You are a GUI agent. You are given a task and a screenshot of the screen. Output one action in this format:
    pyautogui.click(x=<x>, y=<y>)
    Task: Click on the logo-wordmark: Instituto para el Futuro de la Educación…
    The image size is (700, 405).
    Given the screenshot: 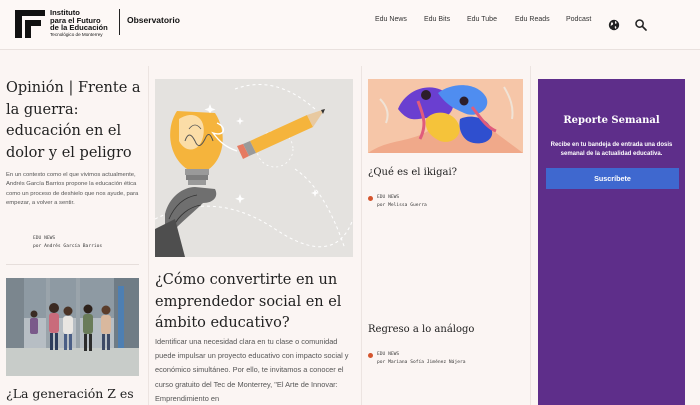 What is the action you would take?
    pyautogui.click(x=79, y=23)
    